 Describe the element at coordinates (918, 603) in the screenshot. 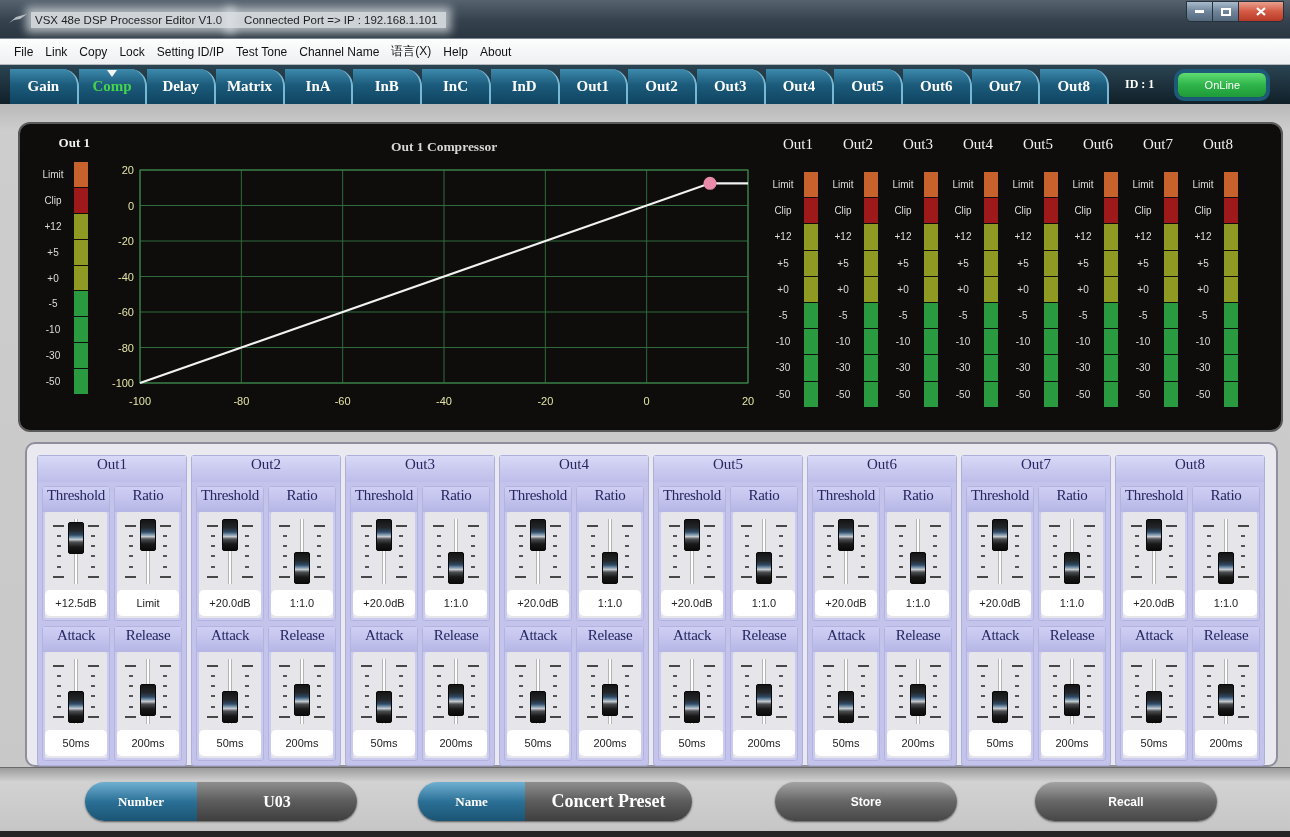

I see `value-readout: 1:1.0` at that location.